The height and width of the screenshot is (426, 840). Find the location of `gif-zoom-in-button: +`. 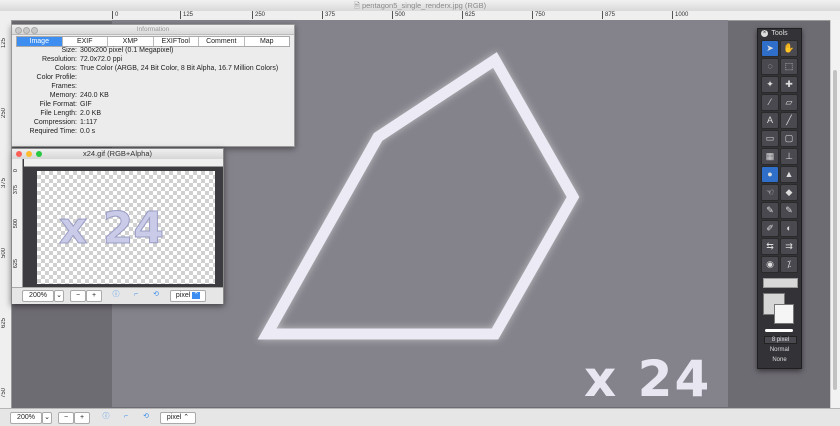

gif-zoom-in-button: + is located at coordinates (94, 296).